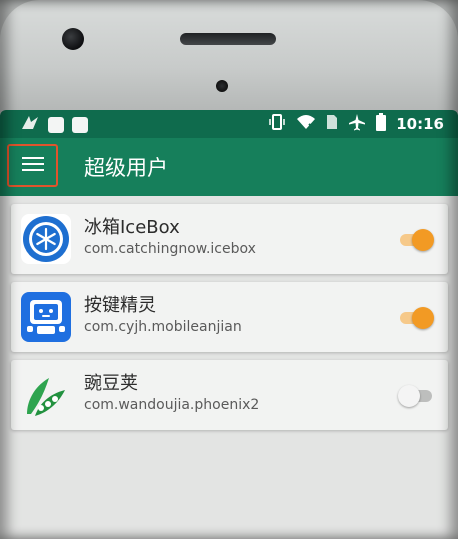 This screenshot has width=458, height=539. Describe the element at coordinates (163, 327) in the screenshot. I see `app-package: com.cyjh.mobileanjian` at that location.